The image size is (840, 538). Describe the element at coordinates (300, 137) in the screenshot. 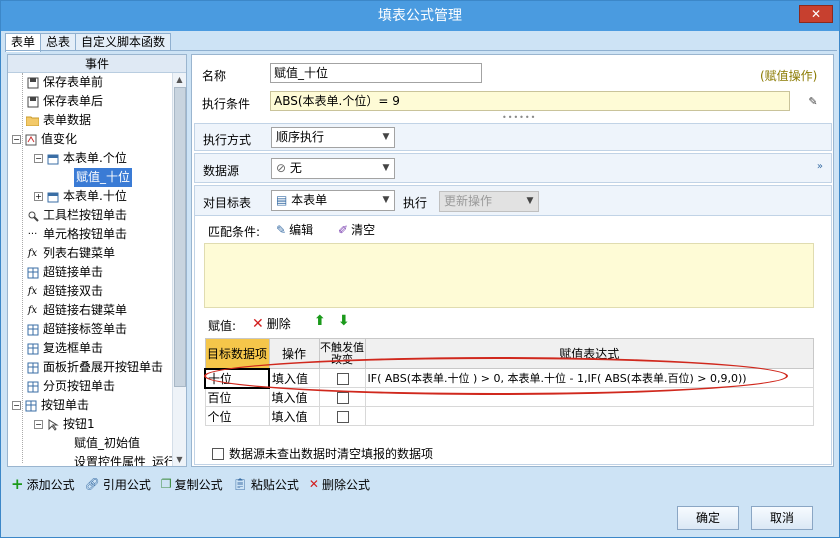

I see `exec-mode-value: 顺序执行` at that location.